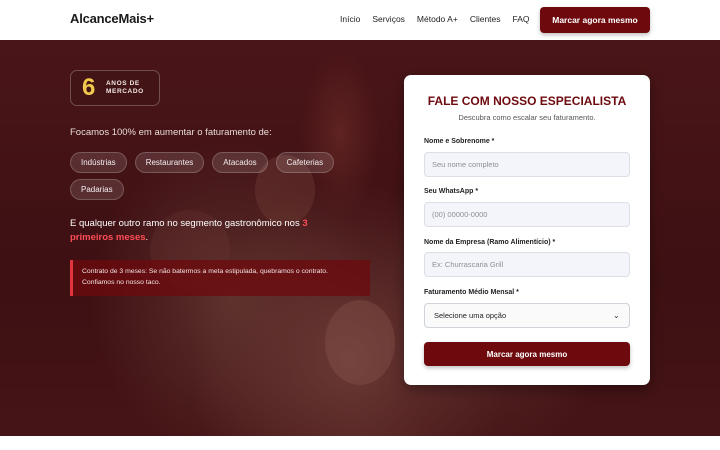 This screenshot has height=450, width=720. Describe the element at coordinates (98, 162) in the screenshot. I see `segment-chip: Indústrias` at that location.